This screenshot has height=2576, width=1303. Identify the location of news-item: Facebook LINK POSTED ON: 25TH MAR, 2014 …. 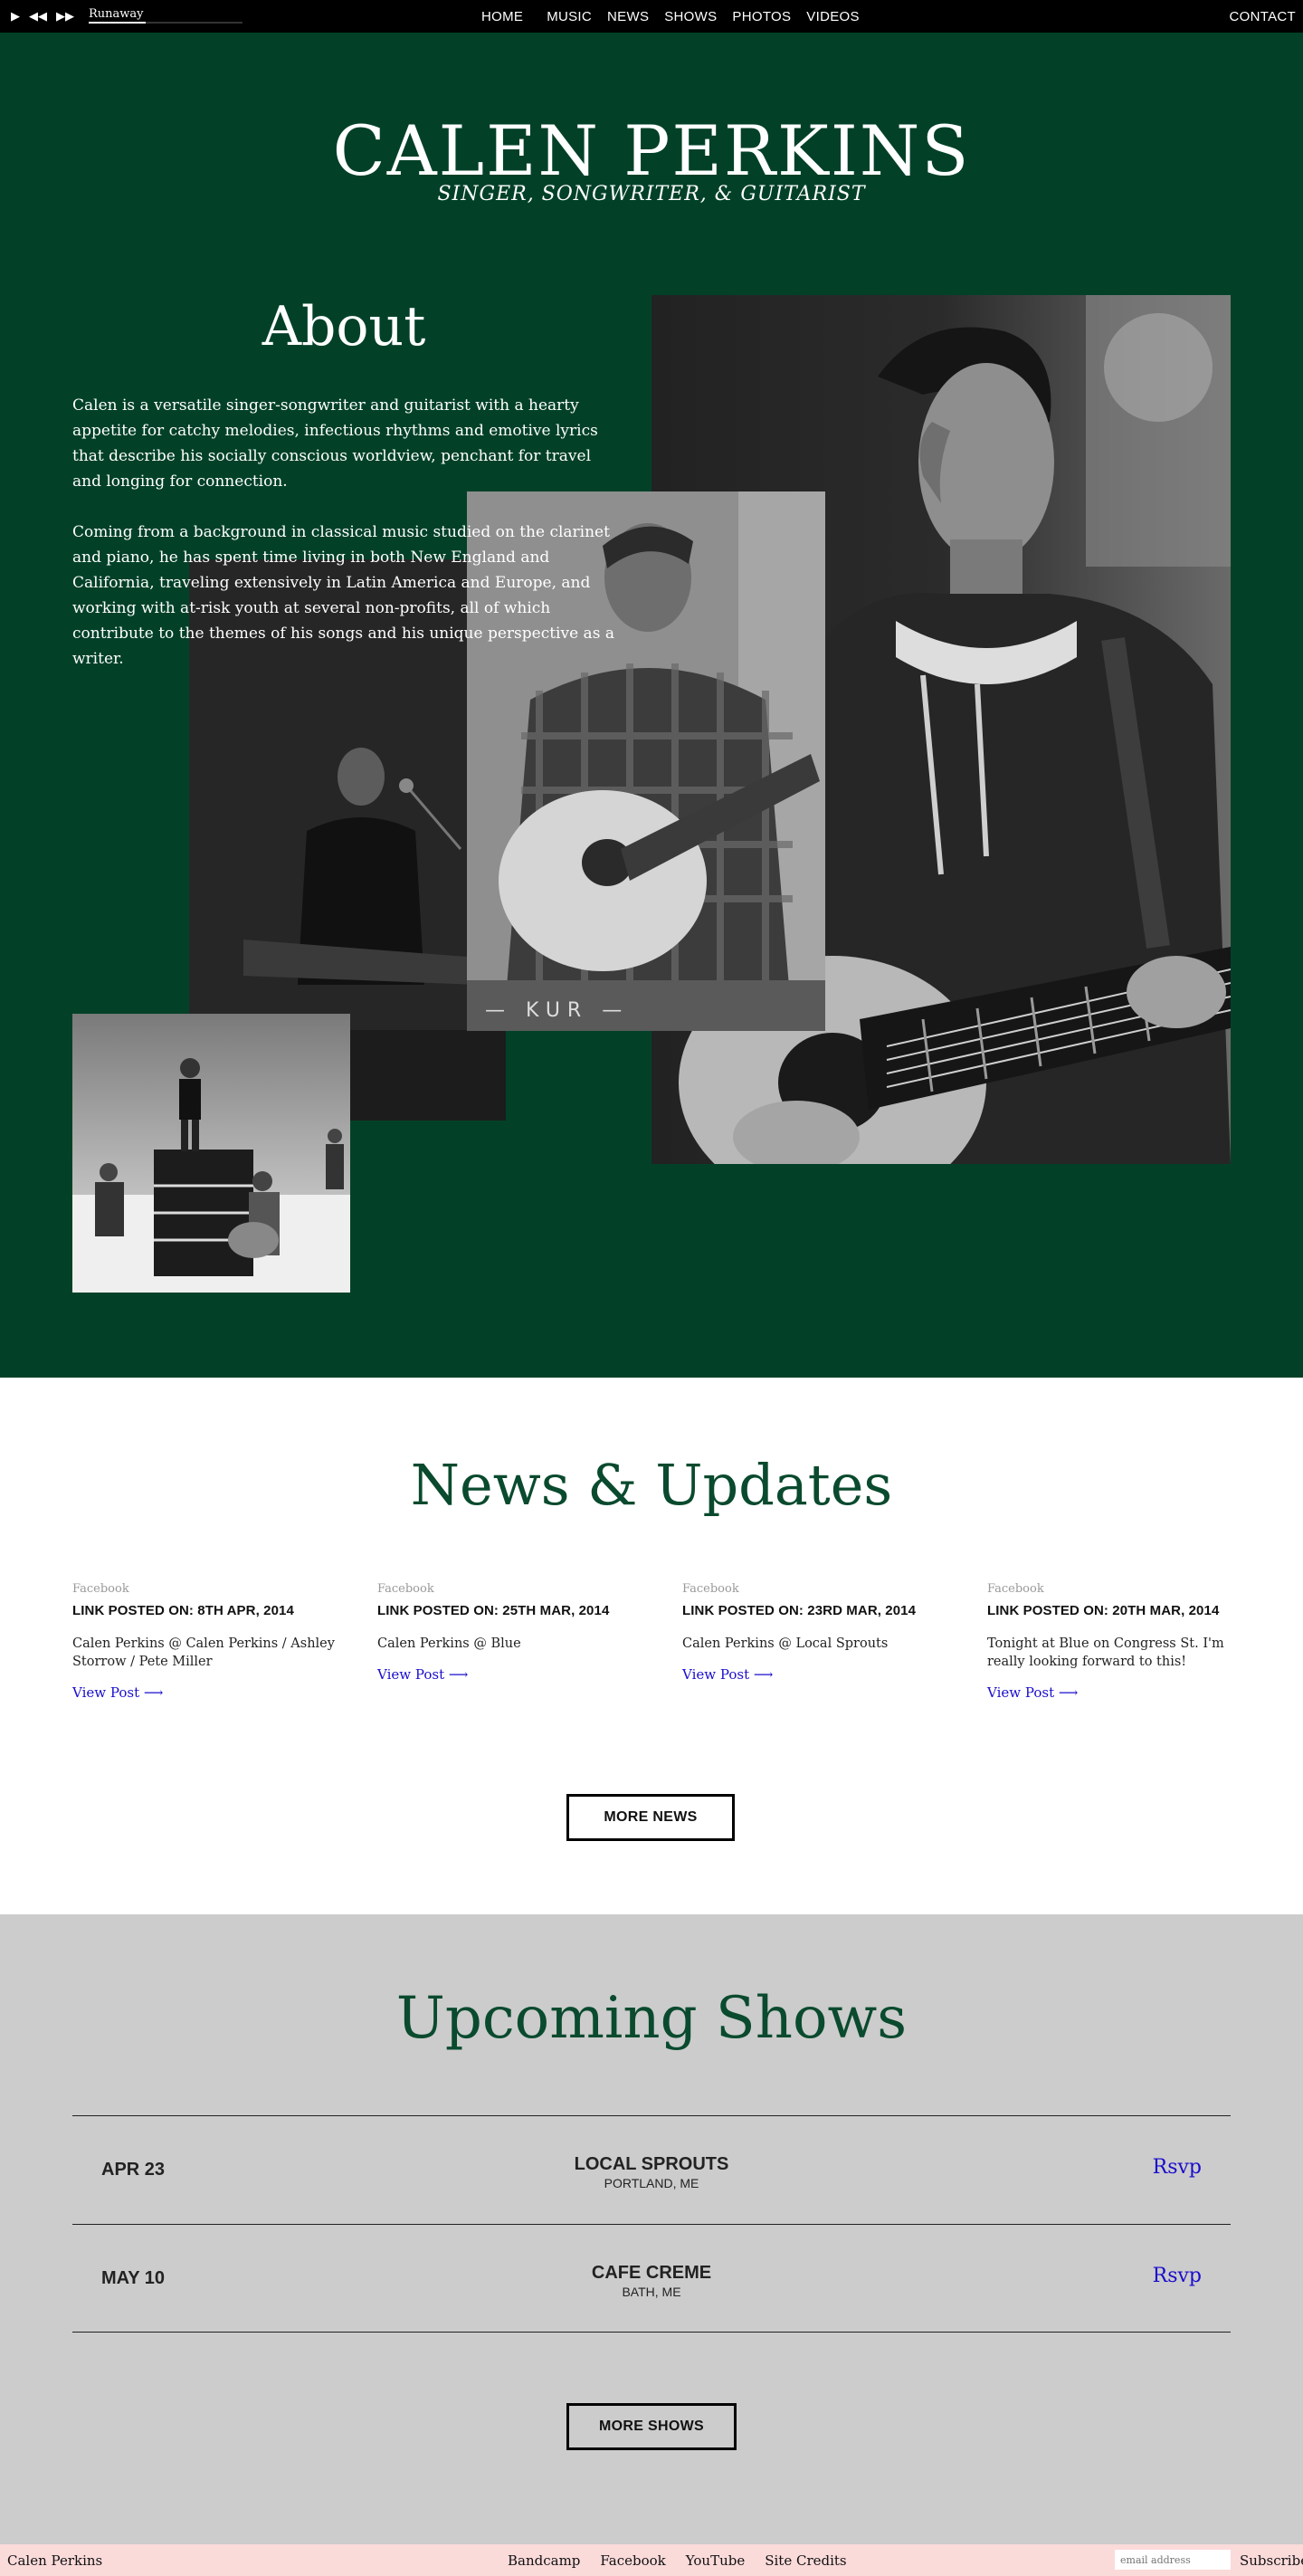
(508, 1632).